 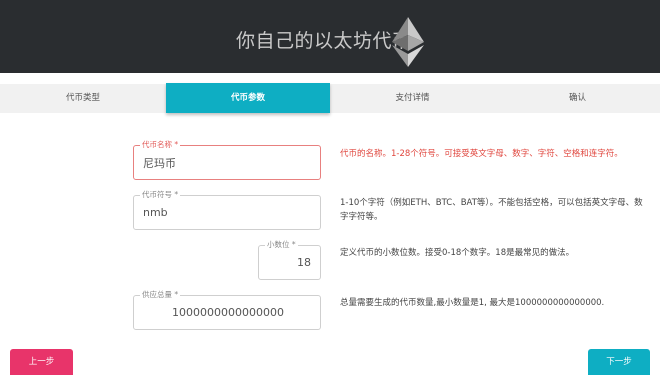 What do you see at coordinates (160, 295) in the screenshot?
I see `total-supply-label: 供应总量 *` at bounding box center [160, 295].